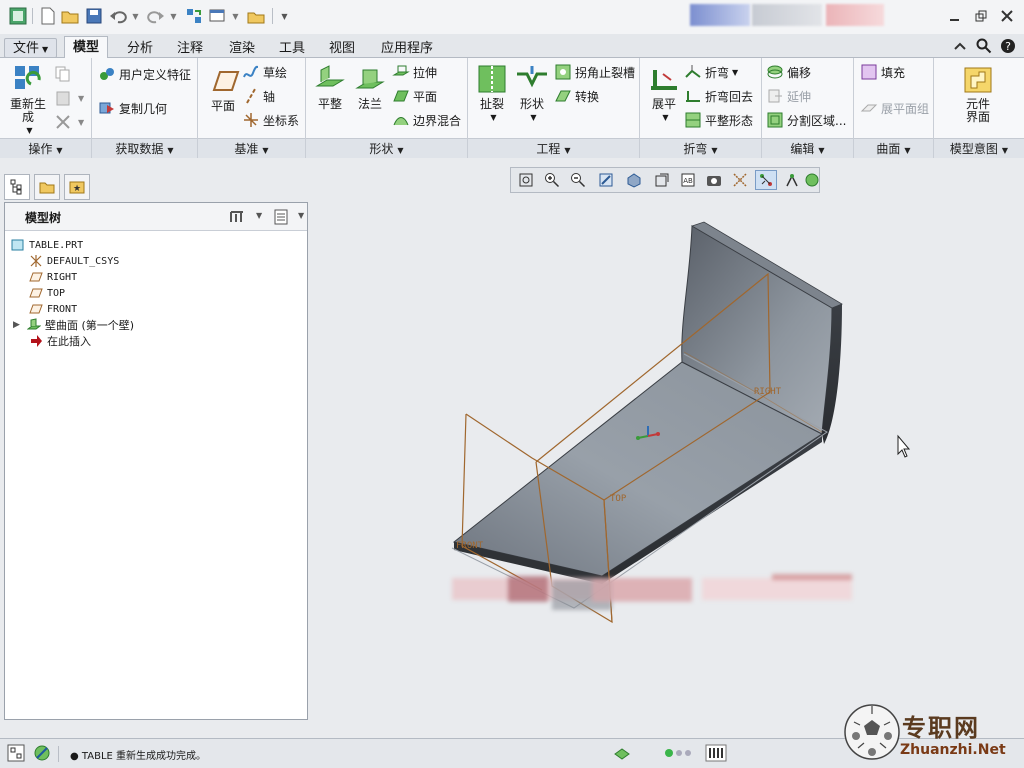  What do you see at coordinates (981, 16) in the screenshot?
I see `restore-icon` at bounding box center [981, 16].